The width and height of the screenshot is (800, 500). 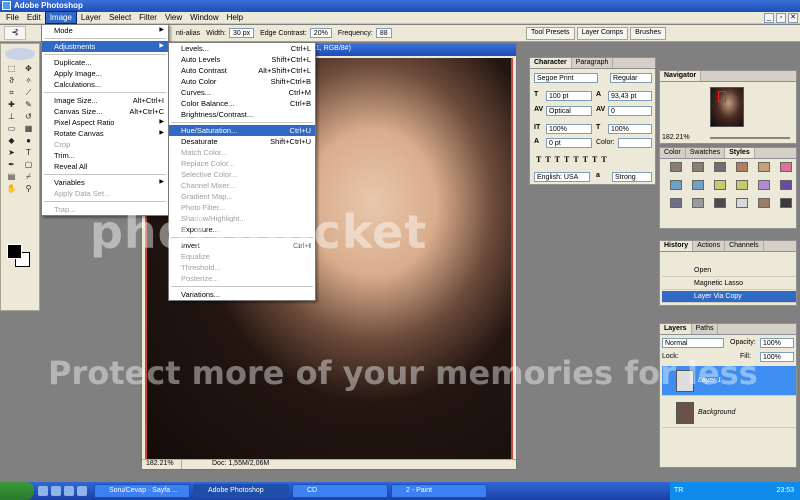 I want to click on menu-item-variables: Variables ▶, so click(x=105, y=182).